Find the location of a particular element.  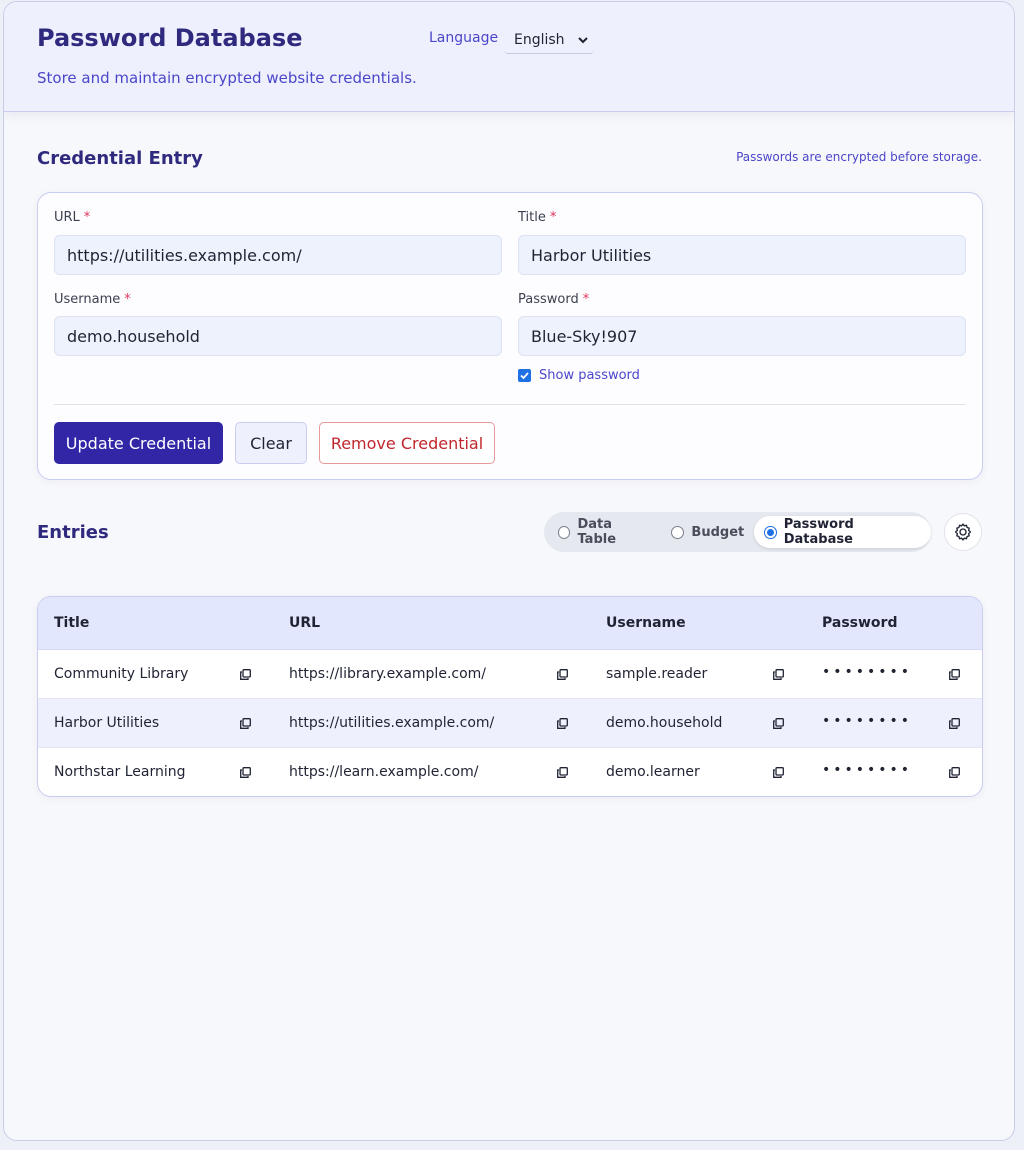

checkmark-icon is located at coordinates (524, 376).